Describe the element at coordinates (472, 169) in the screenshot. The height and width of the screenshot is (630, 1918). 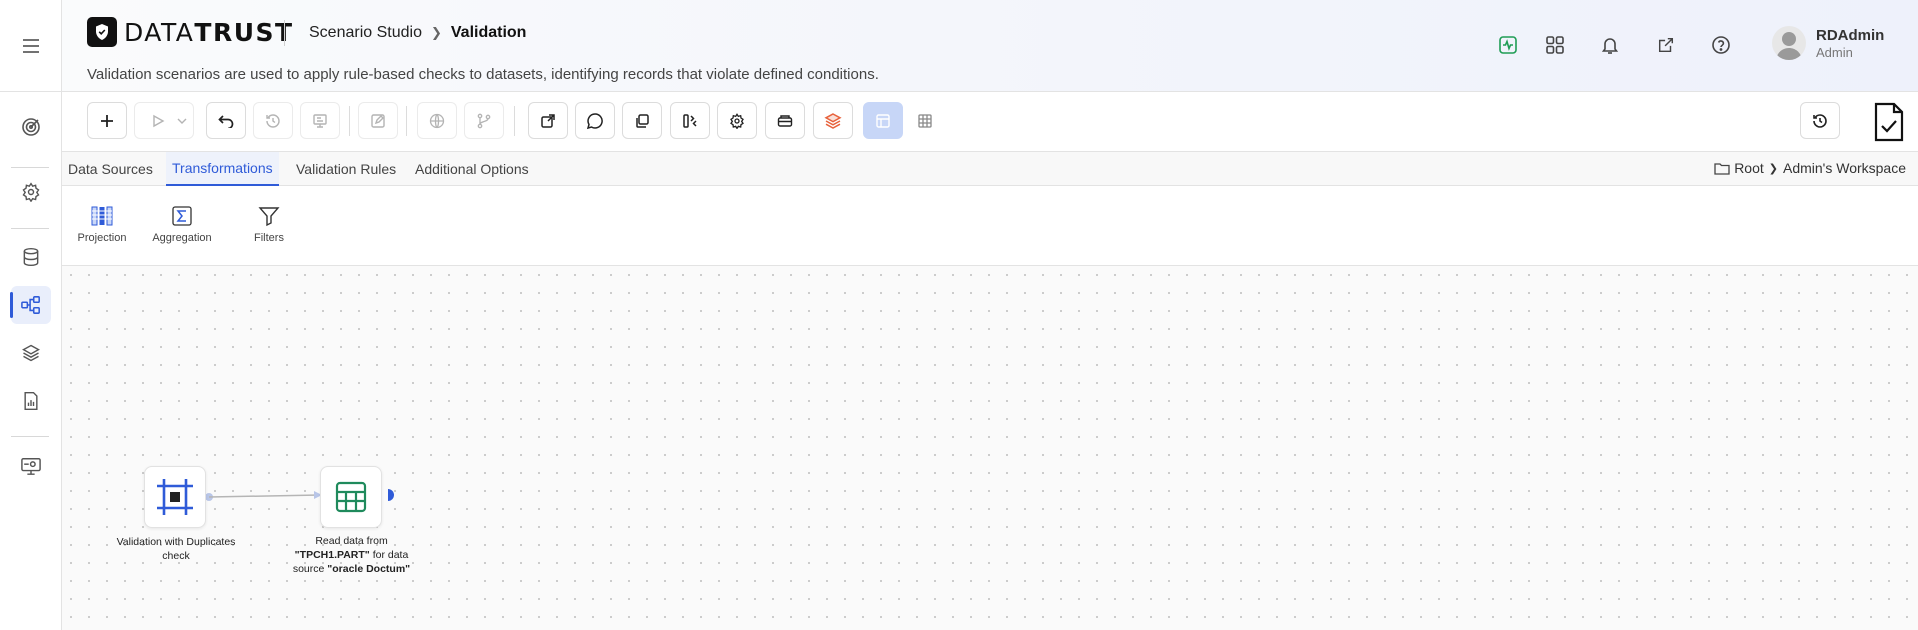
I see `tab-additional-options: Additional Options` at that location.